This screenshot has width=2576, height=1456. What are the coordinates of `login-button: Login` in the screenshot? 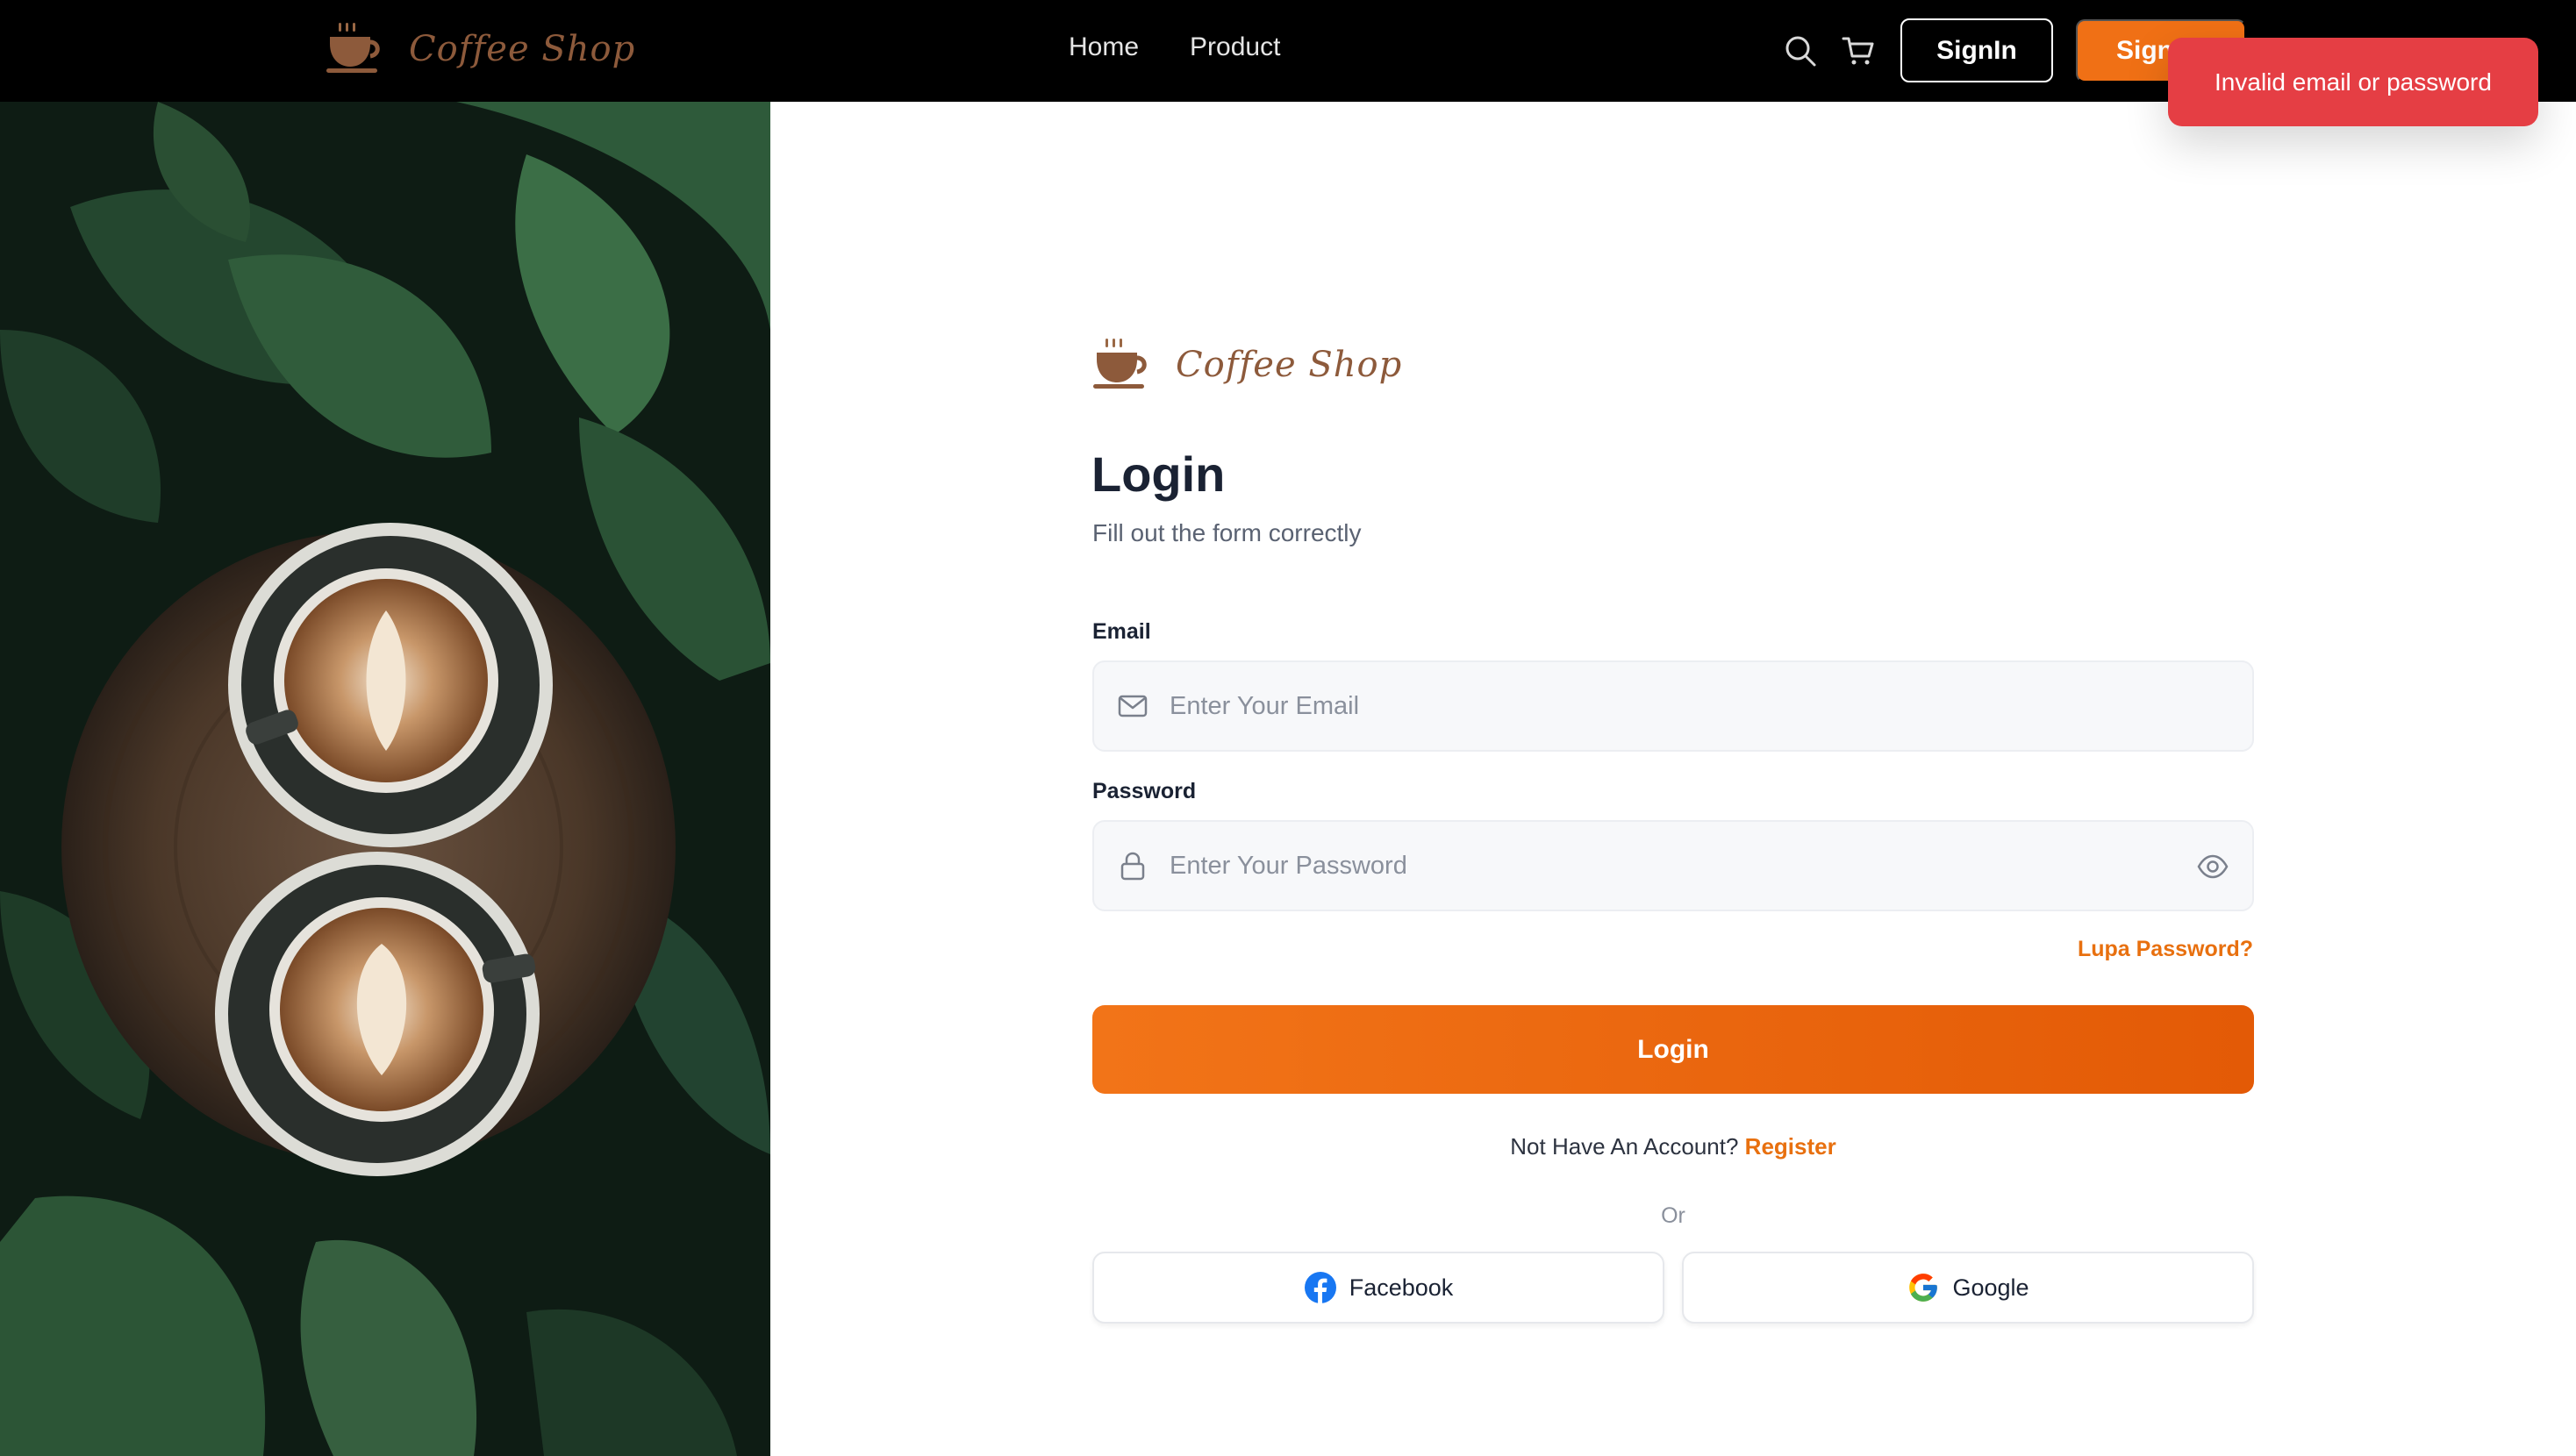 It's located at (1673, 1049).